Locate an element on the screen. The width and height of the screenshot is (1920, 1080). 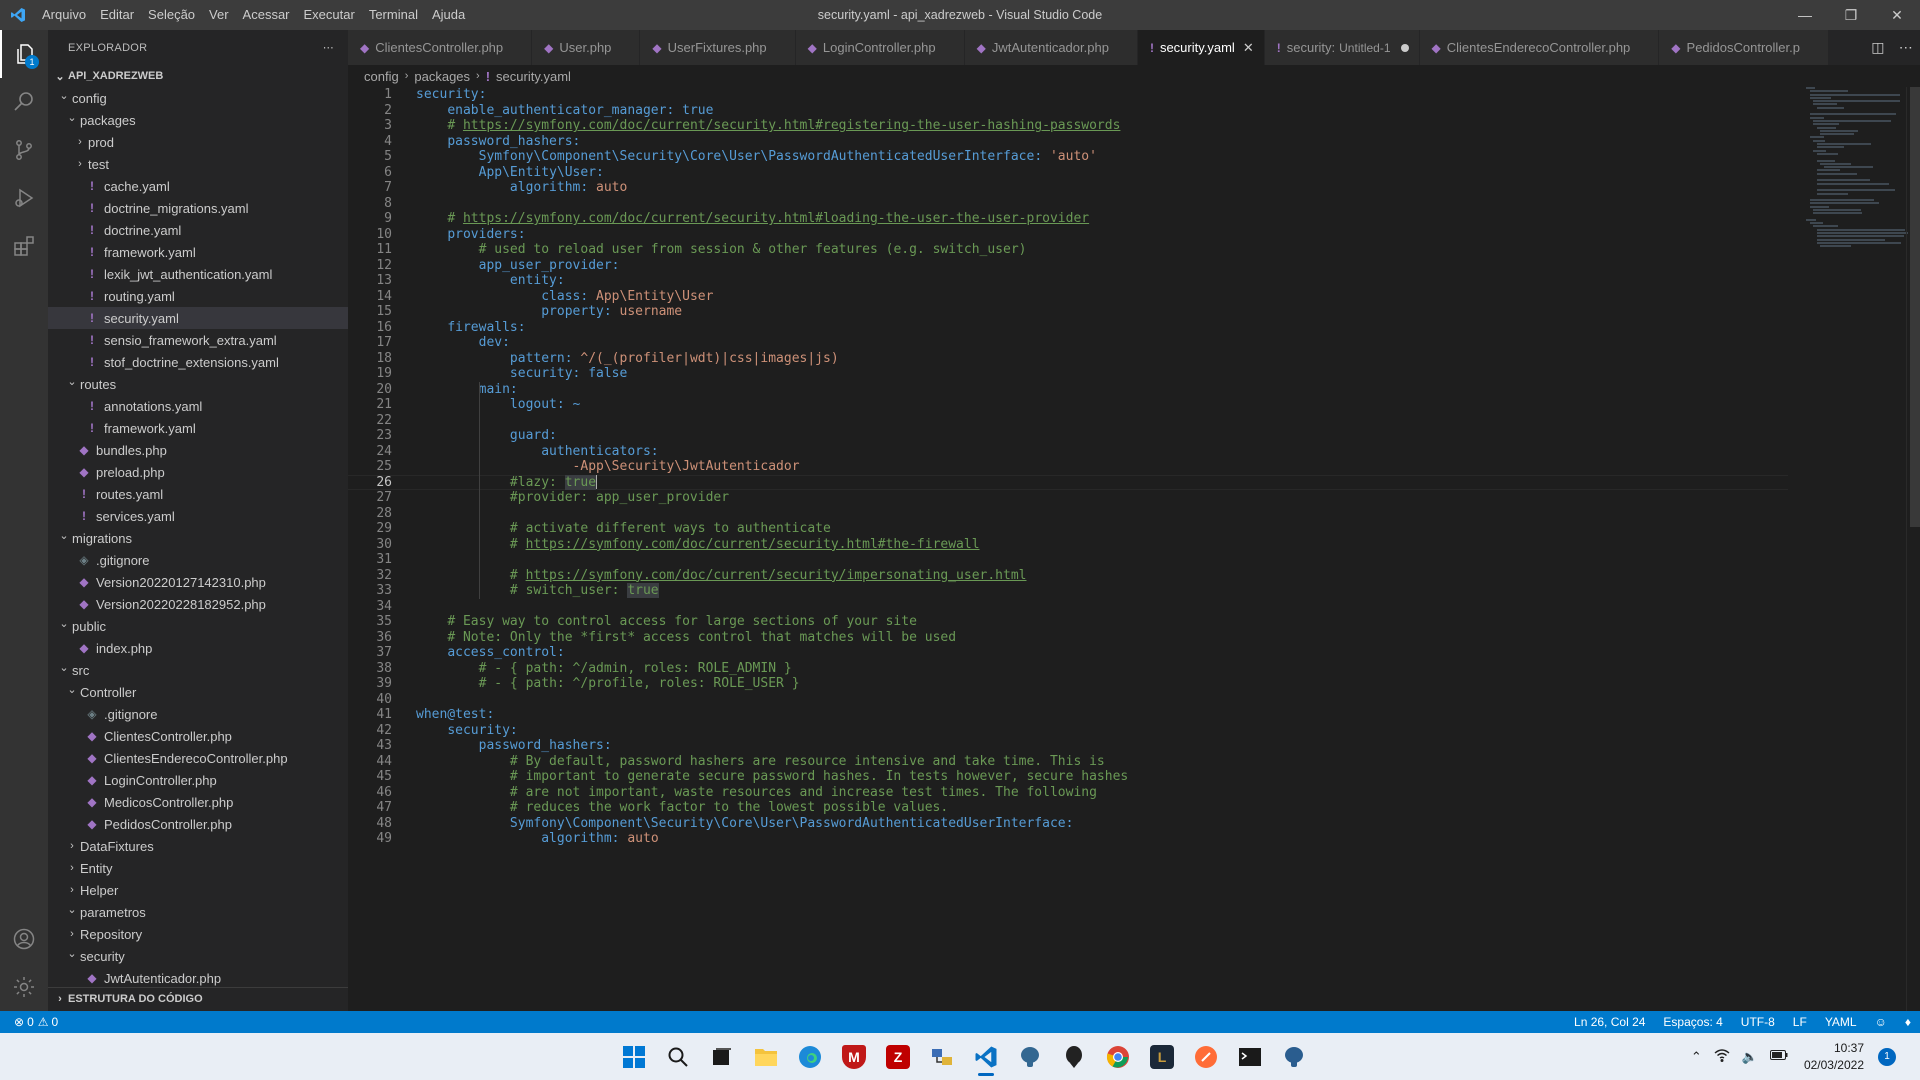
tree-folder: › test is located at coordinates (198, 164).